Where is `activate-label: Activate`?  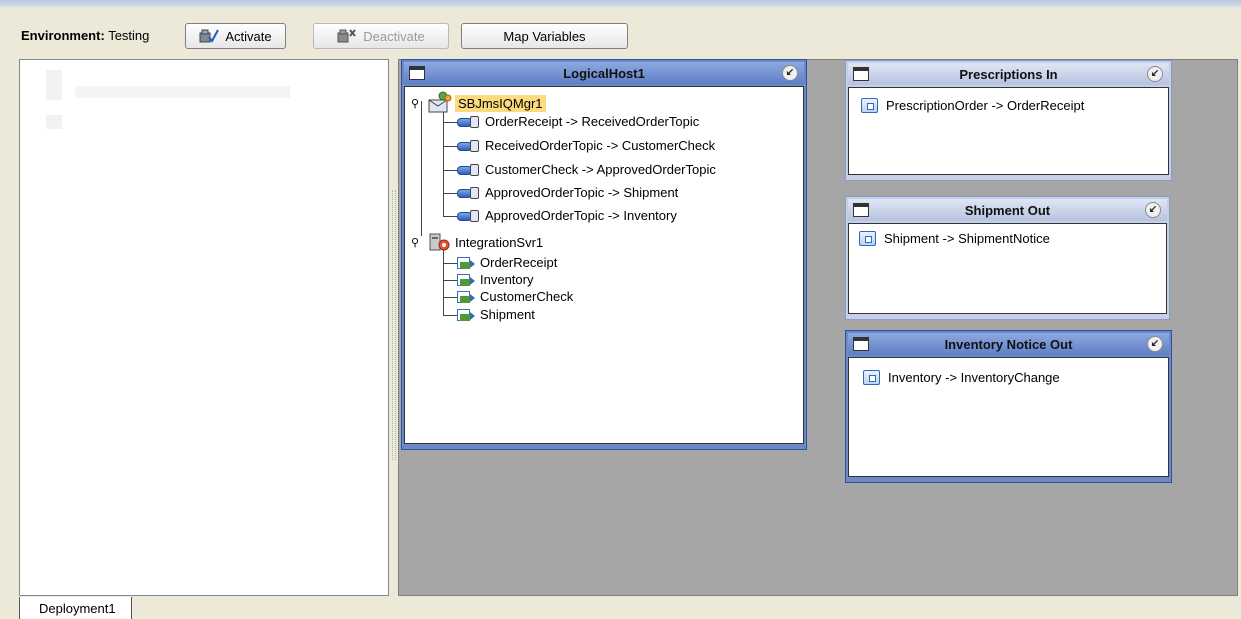
activate-label: Activate is located at coordinates (248, 36).